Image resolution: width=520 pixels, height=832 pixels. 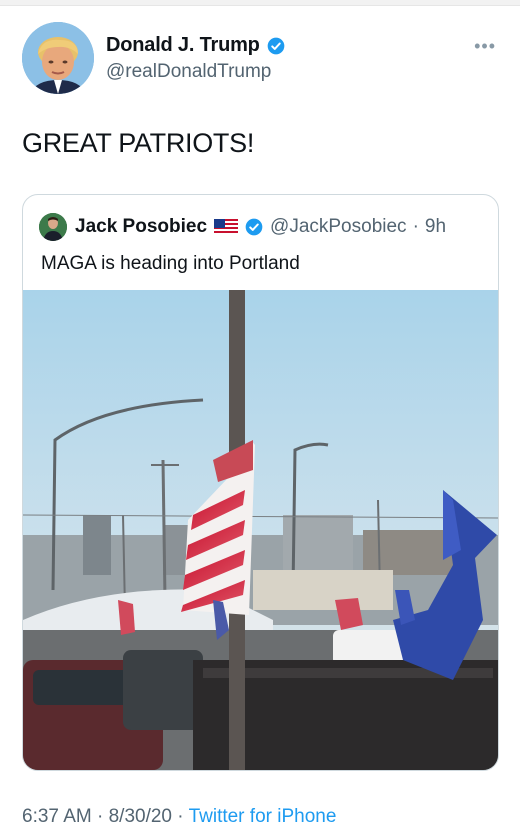 I want to click on author-avatar, so click(x=58, y=58).